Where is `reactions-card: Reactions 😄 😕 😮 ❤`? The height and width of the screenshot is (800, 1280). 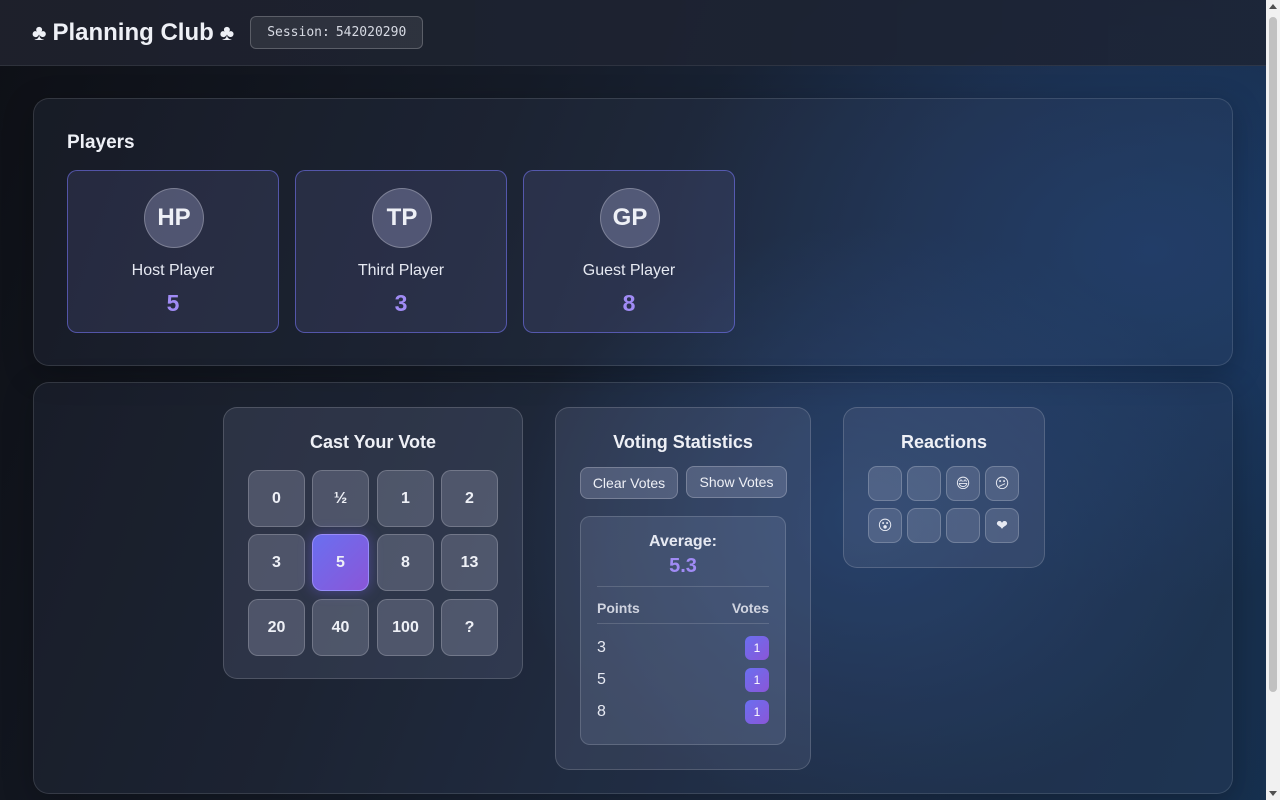
reactions-card: Reactions 😄 😕 😮 ❤ is located at coordinates (944, 487).